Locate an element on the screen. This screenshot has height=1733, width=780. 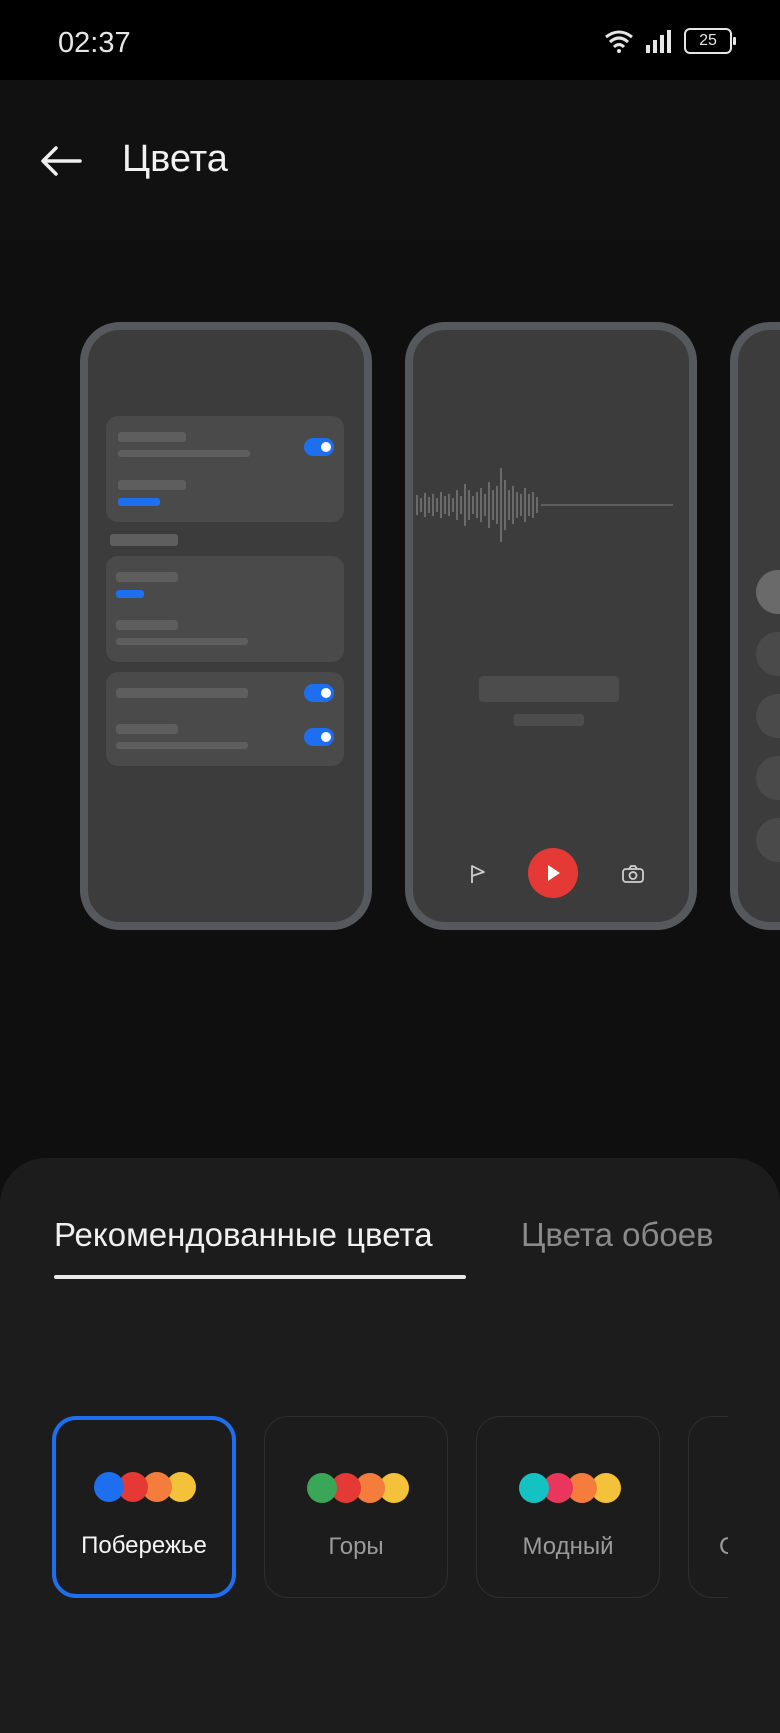
active-tab-indicator is located at coordinates (260, 1277).